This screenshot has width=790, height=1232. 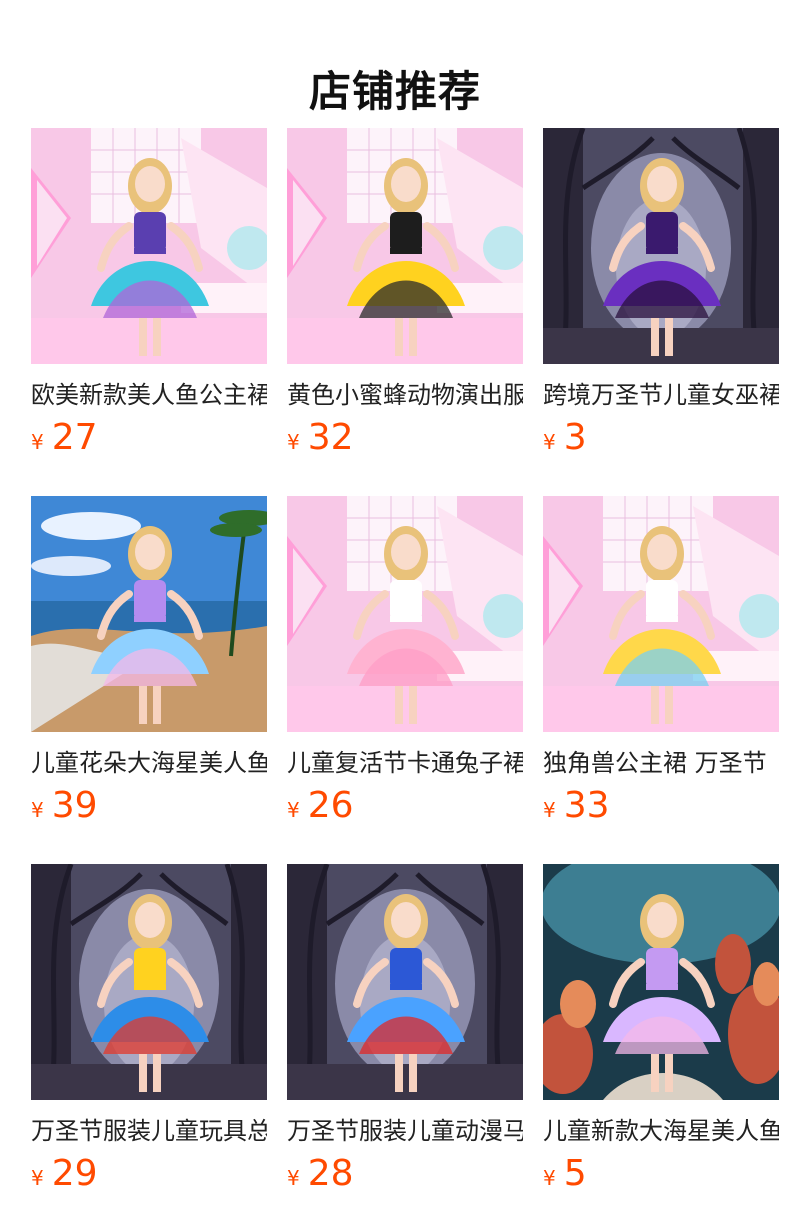 I want to click on page-title: 店铺推荐, so click(x=394, y=92).